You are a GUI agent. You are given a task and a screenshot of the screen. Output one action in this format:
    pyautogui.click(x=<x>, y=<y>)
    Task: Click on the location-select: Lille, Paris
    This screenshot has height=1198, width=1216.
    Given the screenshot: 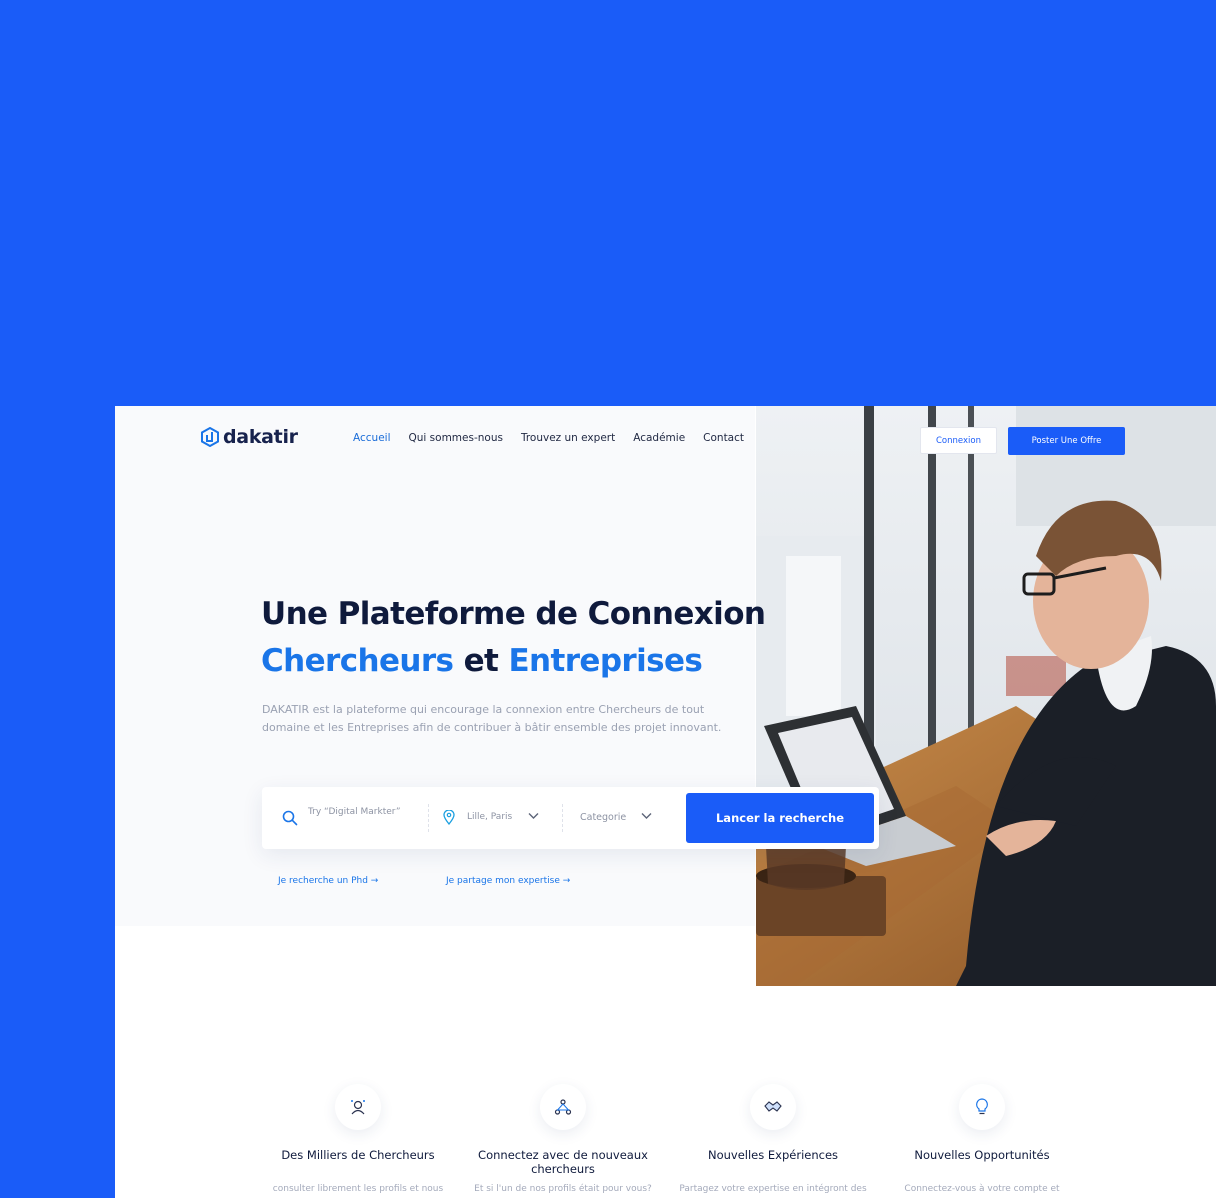 What is the action you would take?
    pyautogui.click(x=489, y=817)
    